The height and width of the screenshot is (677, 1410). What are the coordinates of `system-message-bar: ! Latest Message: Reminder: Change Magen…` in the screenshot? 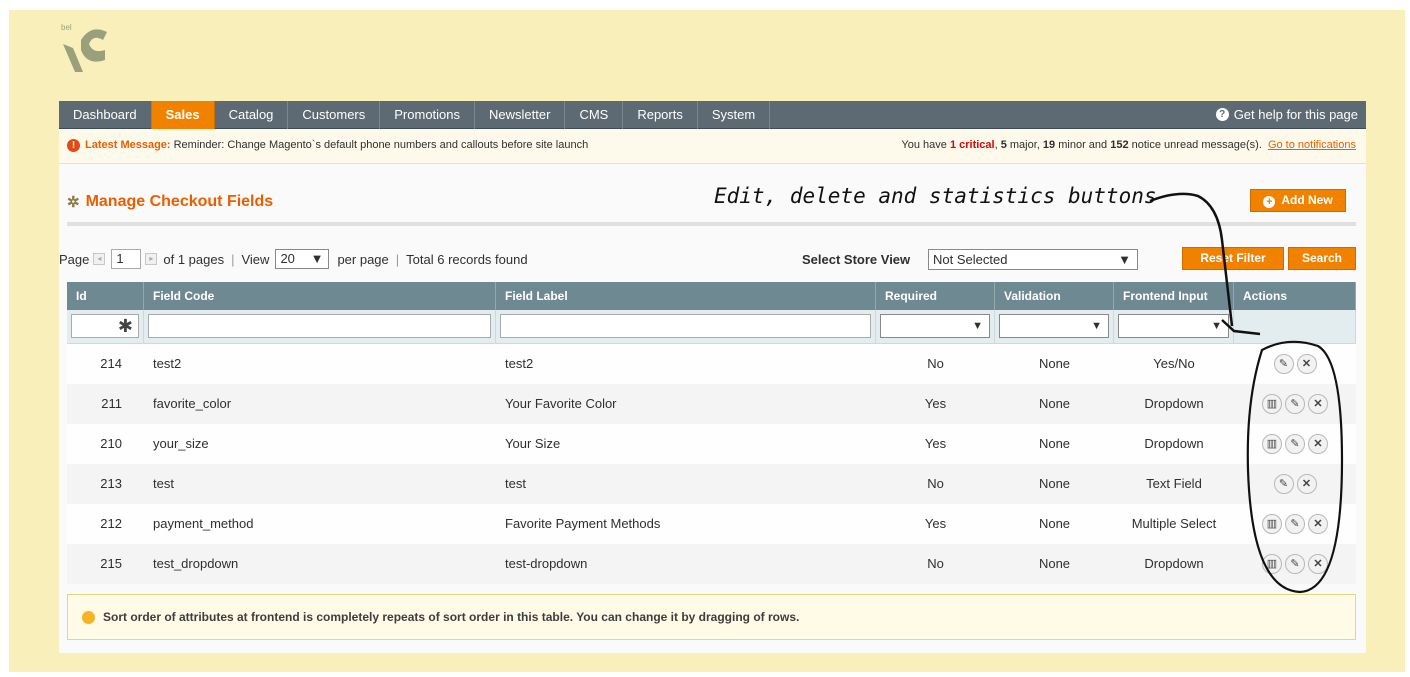 It's located at (712, 146).